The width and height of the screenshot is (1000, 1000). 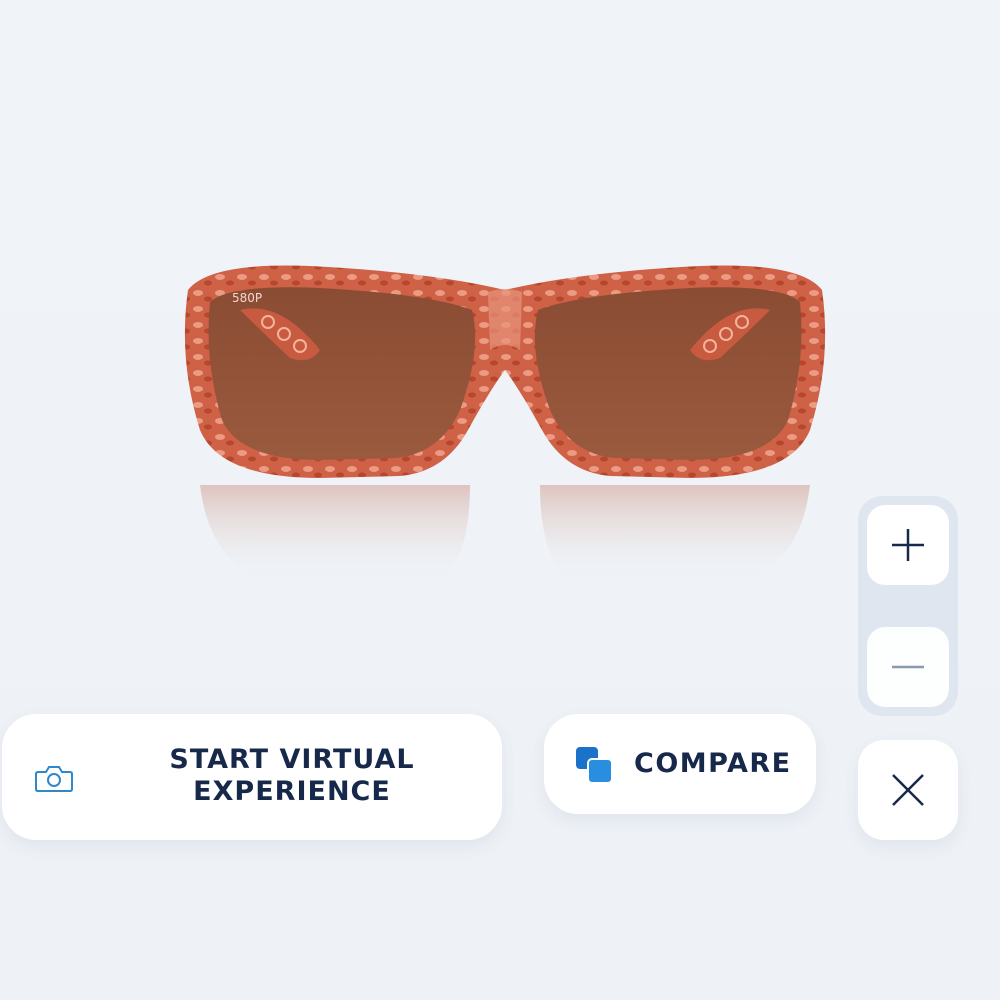 I want to click on start-virtual-experience-button: START VIRTUAL EXPERIENCE, so click(x=252, y=777).